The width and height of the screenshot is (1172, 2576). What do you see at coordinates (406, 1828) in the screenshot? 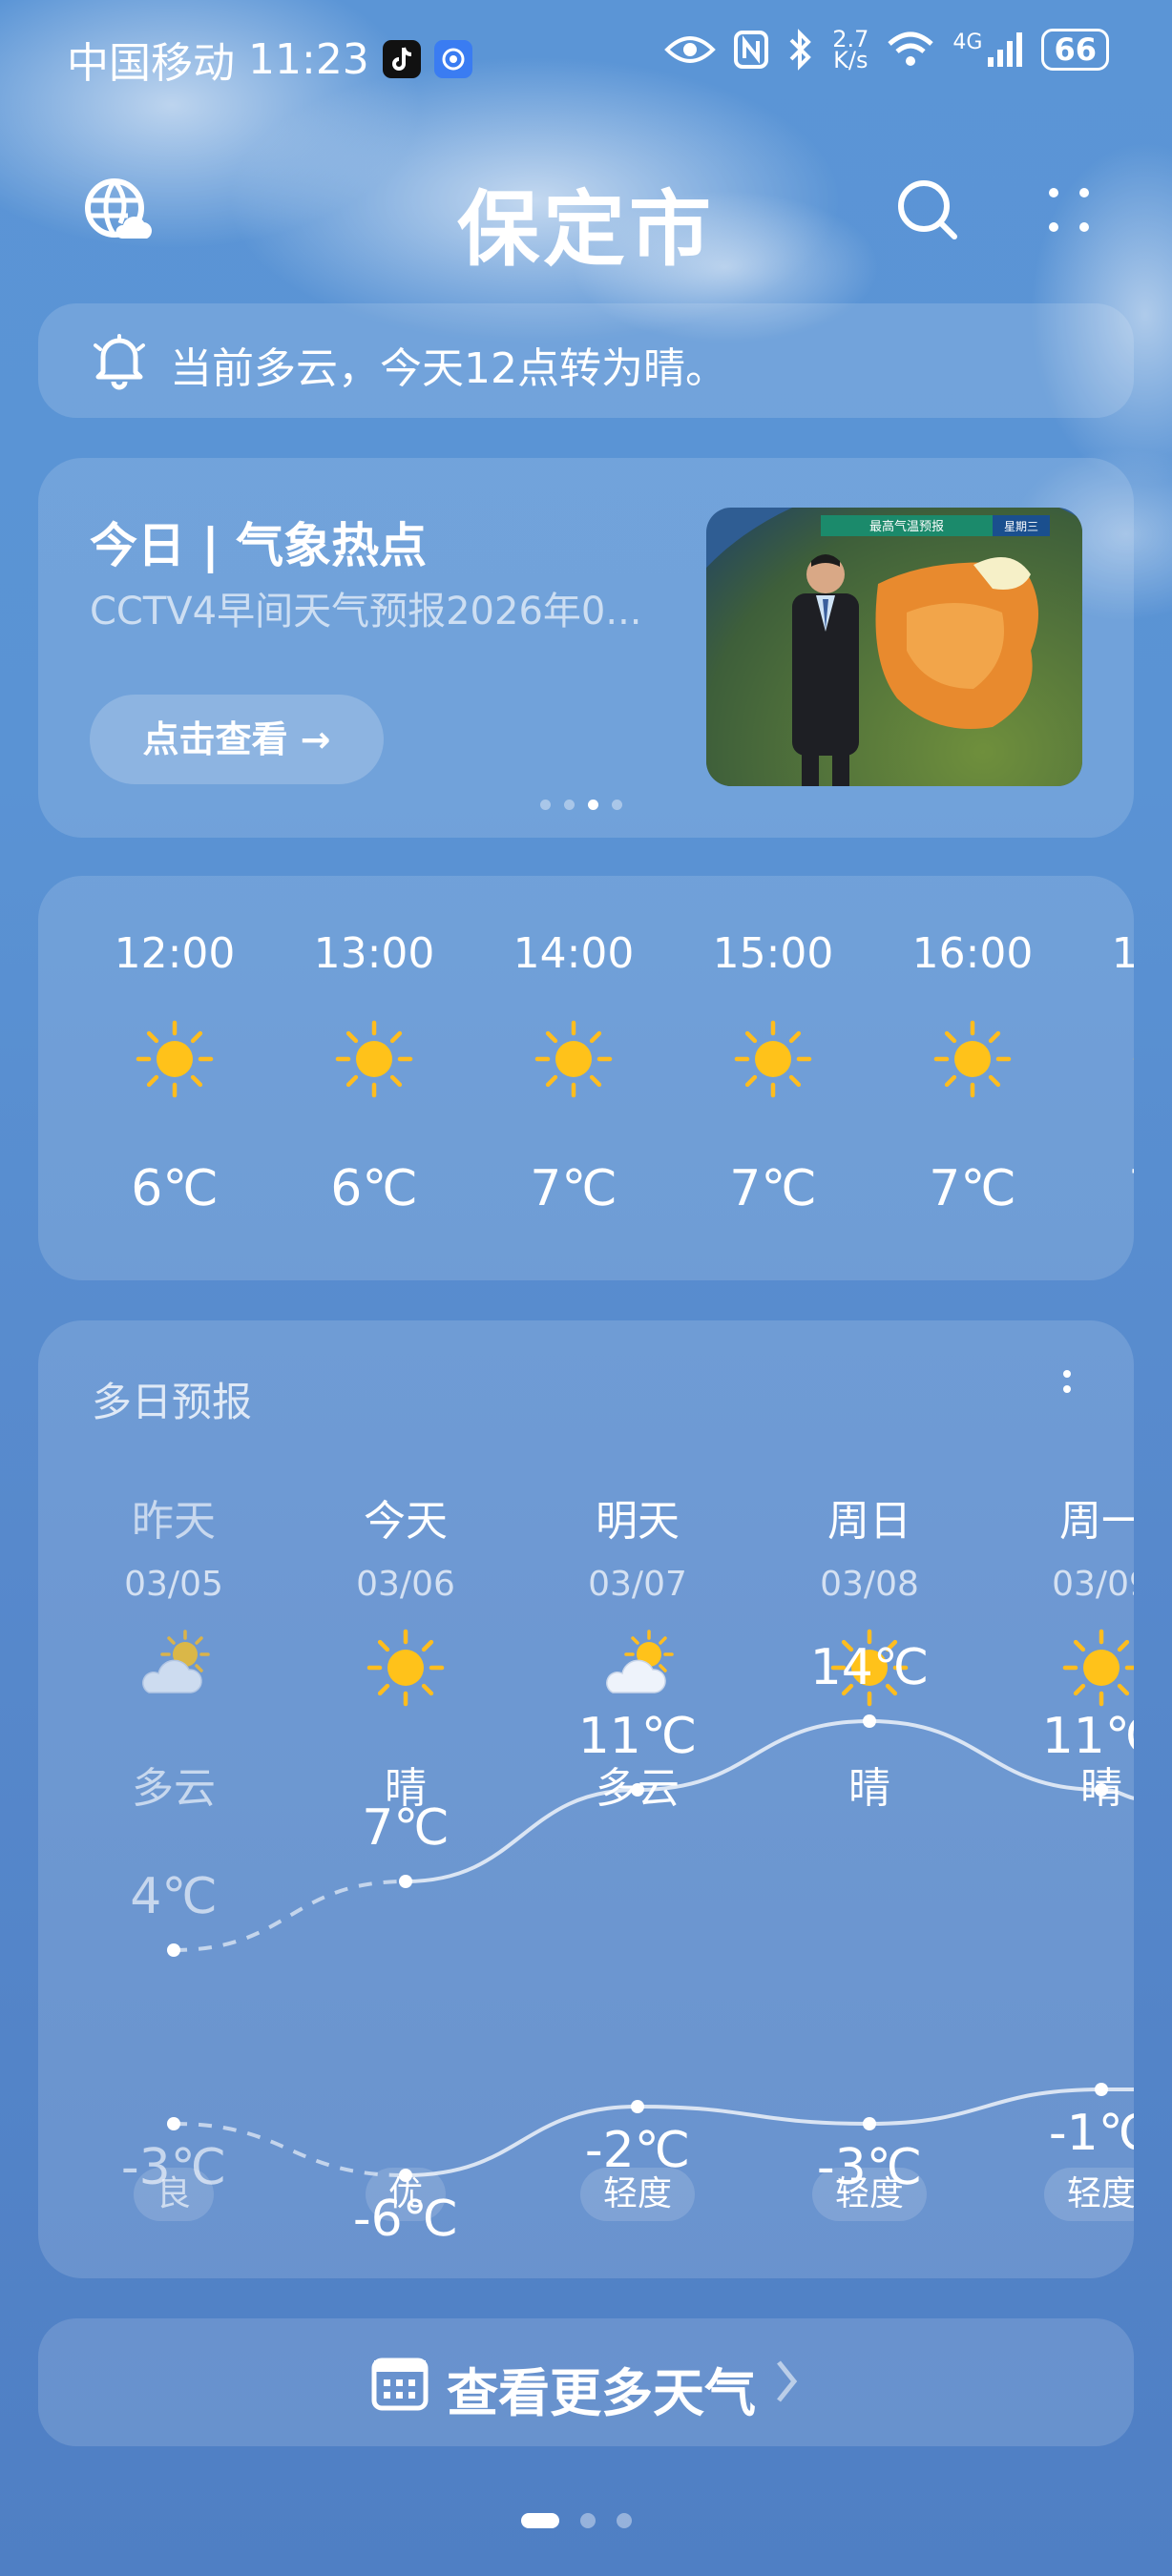
I see `day-high-temp: 7℃` at bounding box center [406, 1828].